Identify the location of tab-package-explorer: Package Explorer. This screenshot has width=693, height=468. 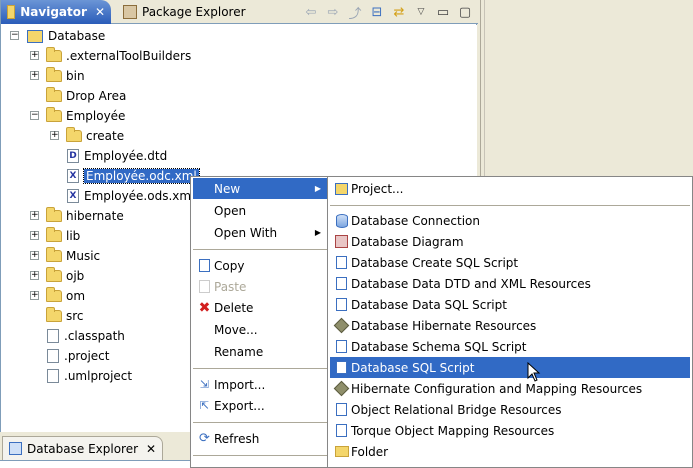
(184, 12).